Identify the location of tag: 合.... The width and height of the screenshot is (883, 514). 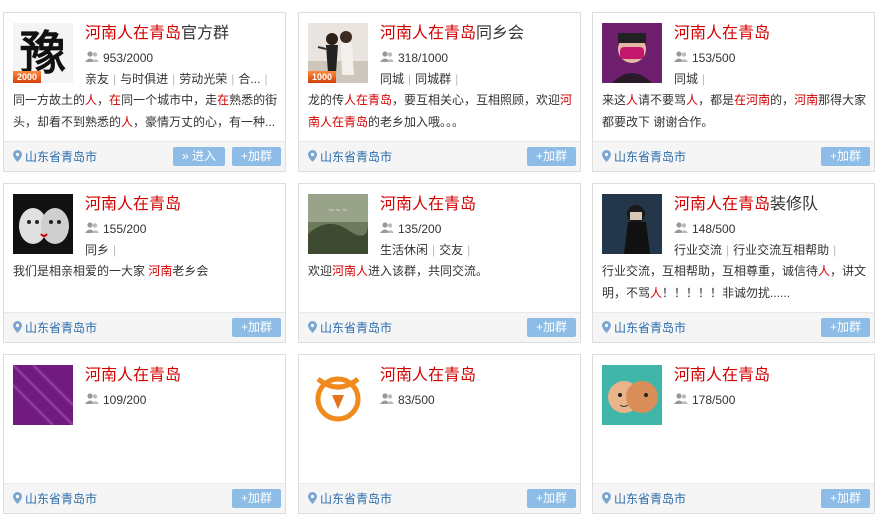
(249, 79).